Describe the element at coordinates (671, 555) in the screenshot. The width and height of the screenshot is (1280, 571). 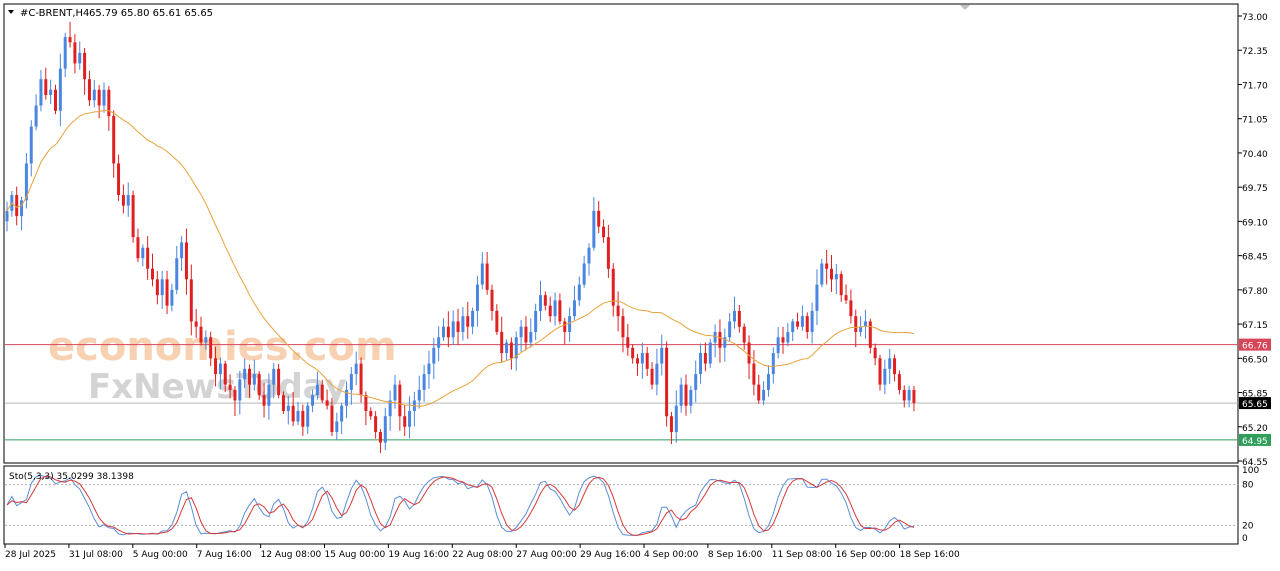
I see `x-axis-tick-label: 4 Sep 00:00` at that location.